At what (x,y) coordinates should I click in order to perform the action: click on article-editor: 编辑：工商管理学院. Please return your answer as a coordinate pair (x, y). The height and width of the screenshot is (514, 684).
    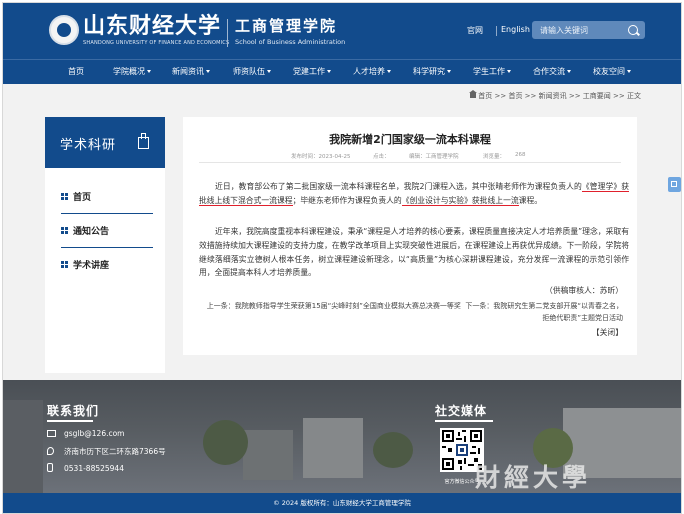
    Looking at the image, I should click on (434, 157).